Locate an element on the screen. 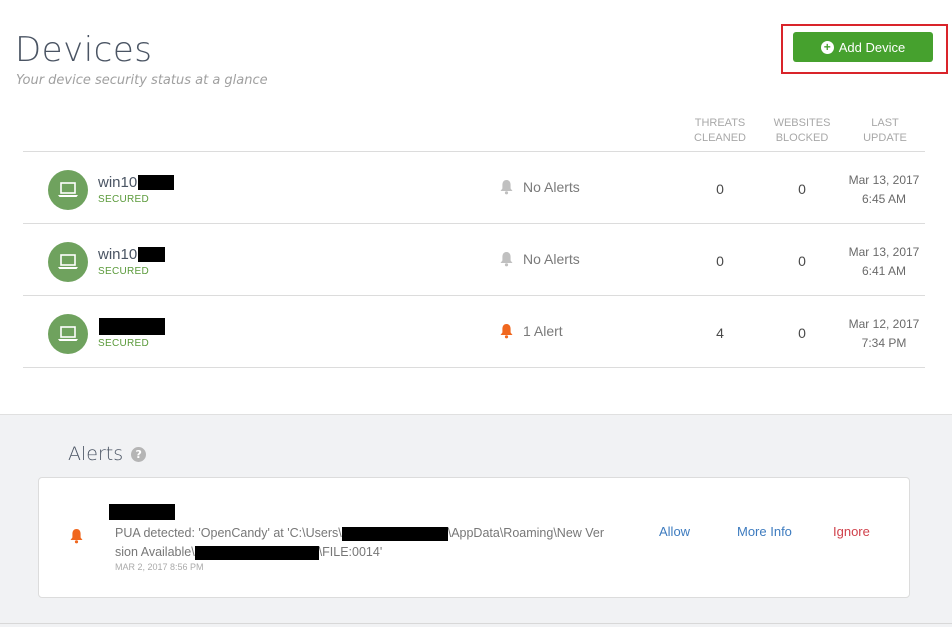 This screenshot has height=627, width=952. page-title: Devices is located at coordinates (84, 50).